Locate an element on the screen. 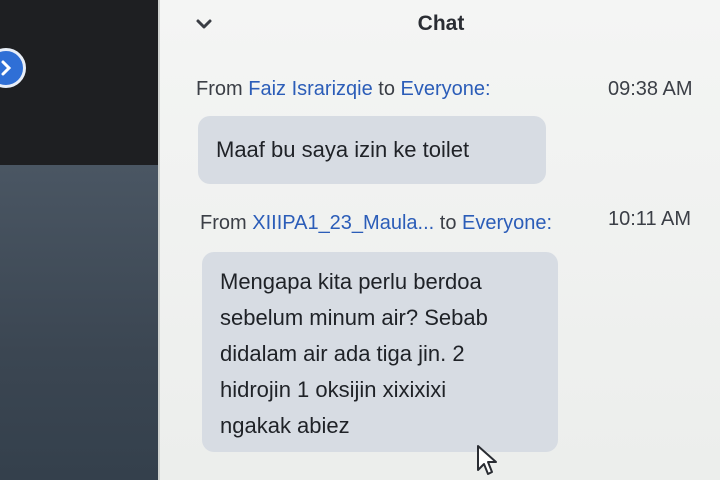  chat-header: Chat is located at coordinates (440, 25).